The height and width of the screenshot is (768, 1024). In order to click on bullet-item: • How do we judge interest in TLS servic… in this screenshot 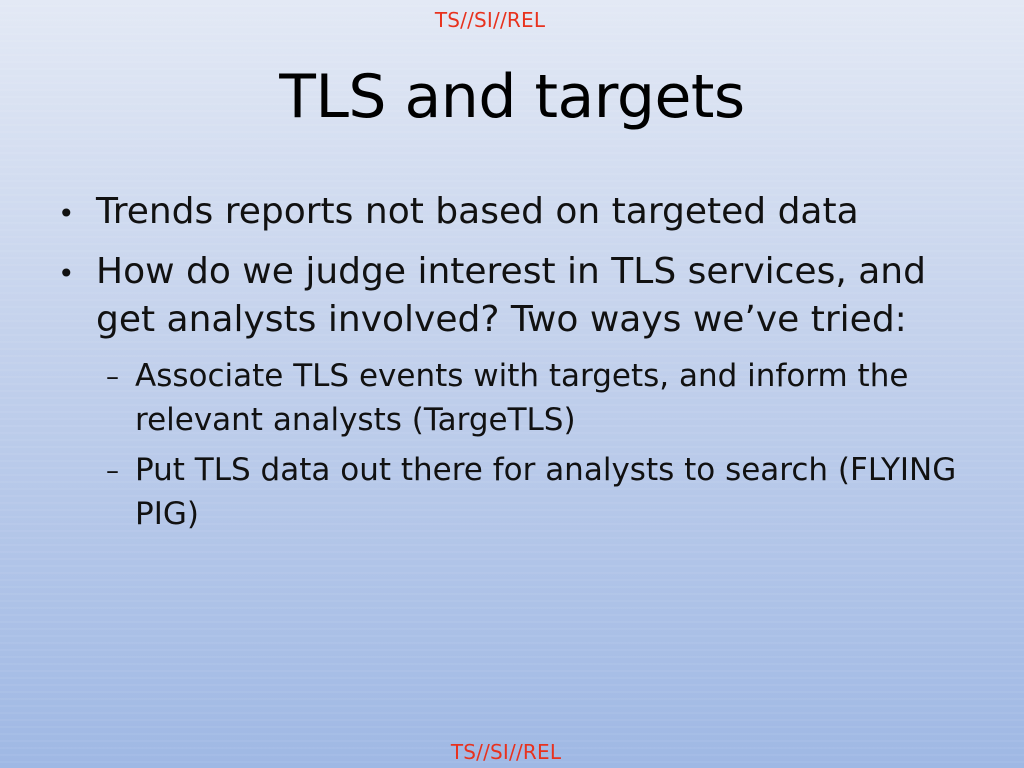, I will do `click(518, 296)`.